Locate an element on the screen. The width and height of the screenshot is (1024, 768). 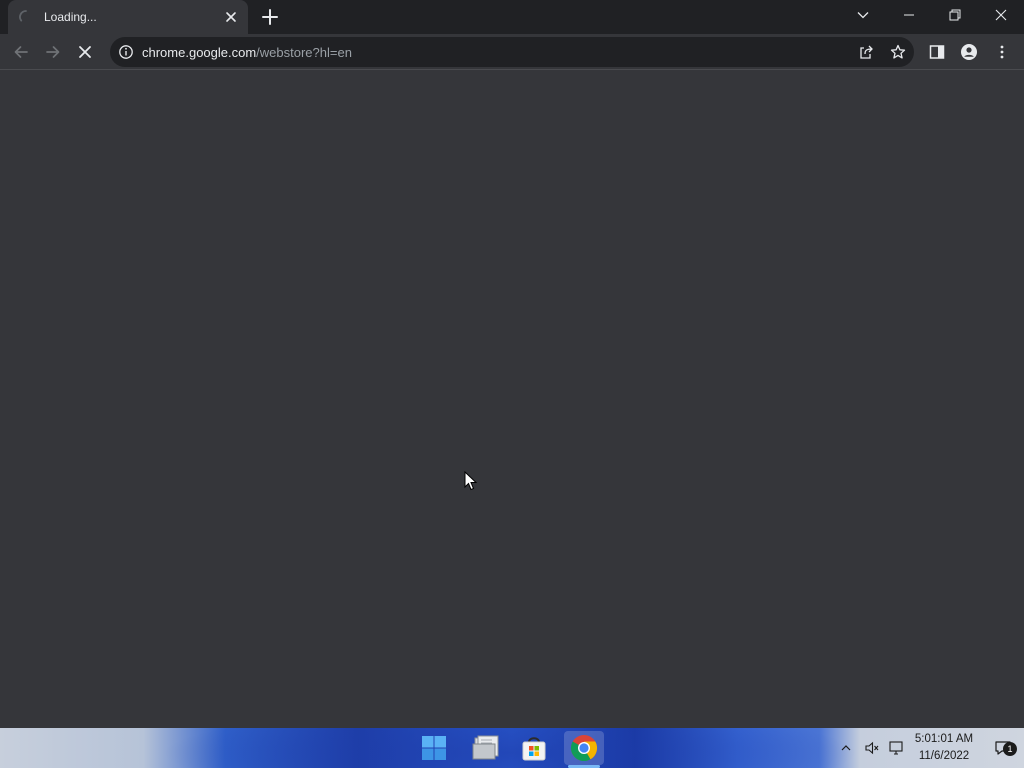
chrome-icon is located at coordinates (584, 748).